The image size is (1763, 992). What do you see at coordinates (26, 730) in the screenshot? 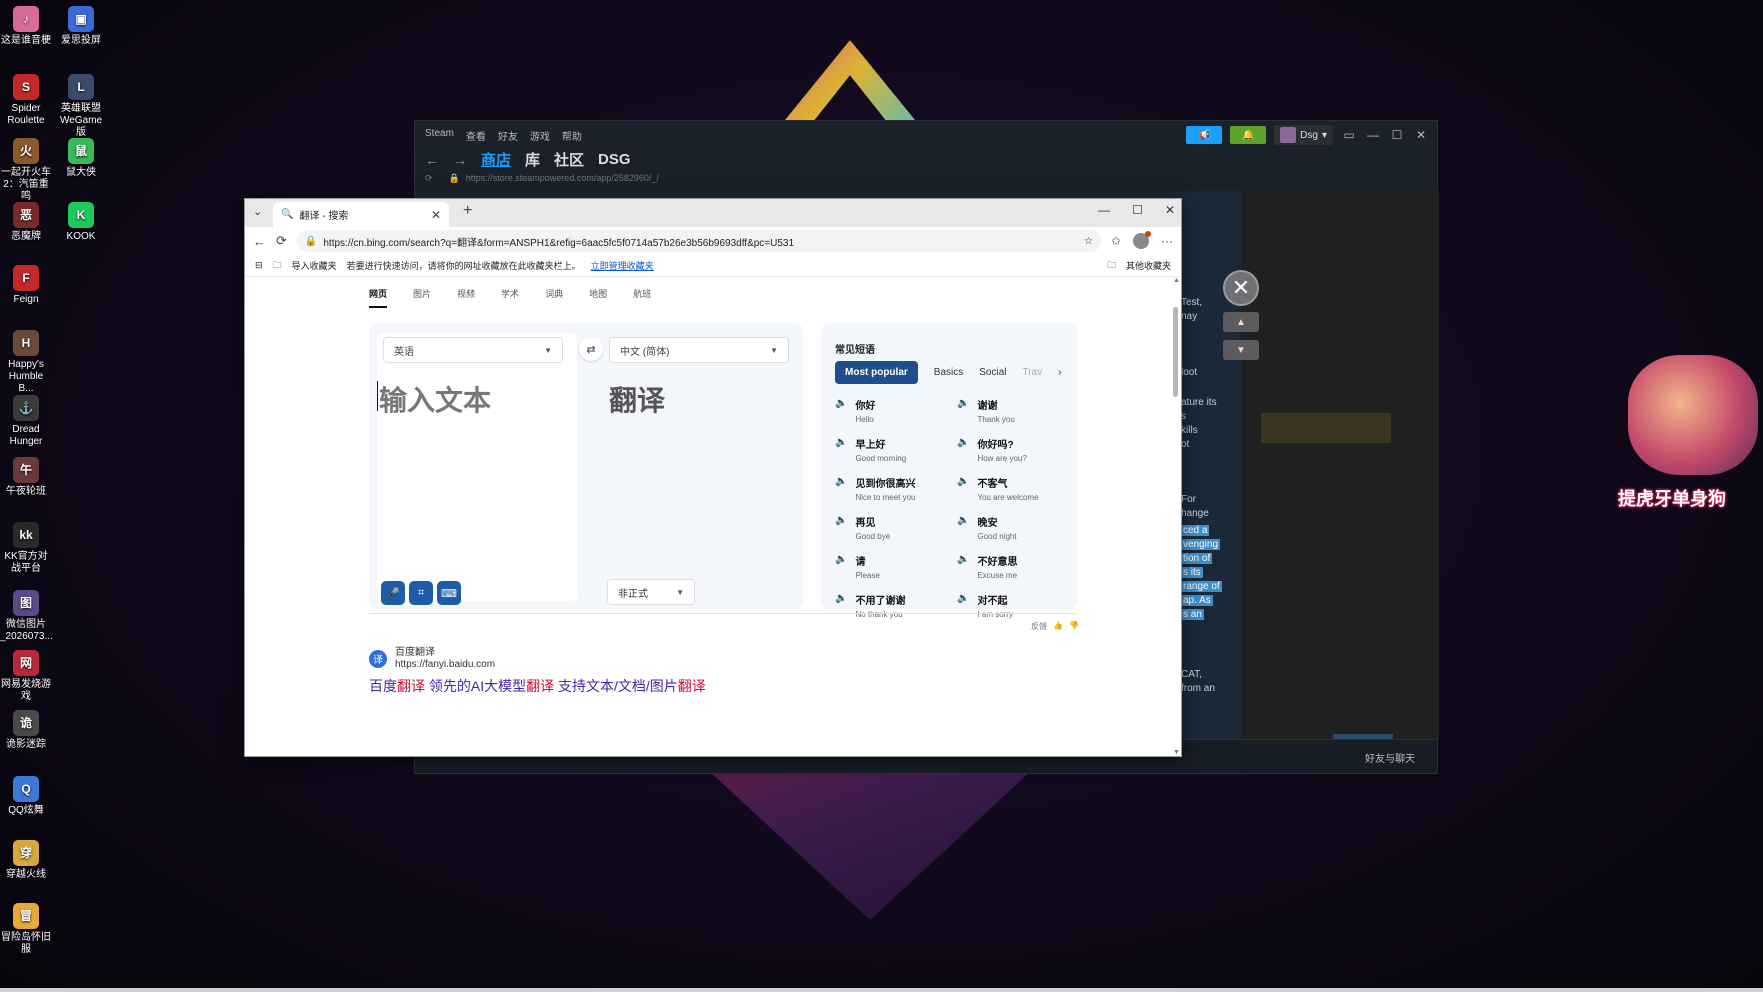
I see `desktop-icon: 诡诡影迷踪` at bounding box center [26, 730].